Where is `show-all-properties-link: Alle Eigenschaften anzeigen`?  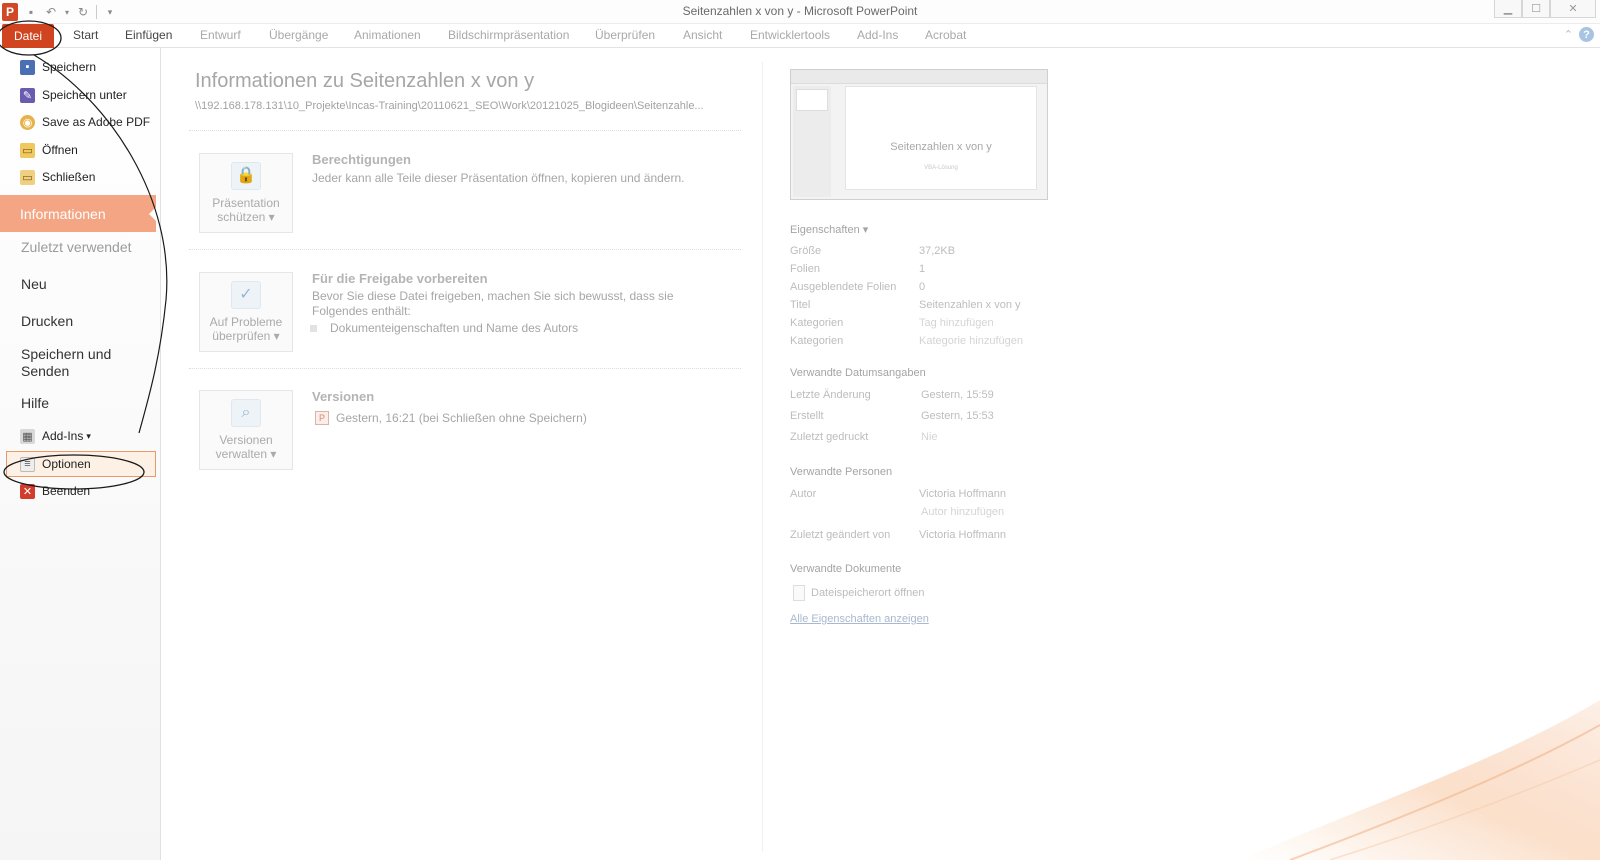 show-all-properties-link: Alle Eigenschaften anzeigen is located at coordinates (859, 619).